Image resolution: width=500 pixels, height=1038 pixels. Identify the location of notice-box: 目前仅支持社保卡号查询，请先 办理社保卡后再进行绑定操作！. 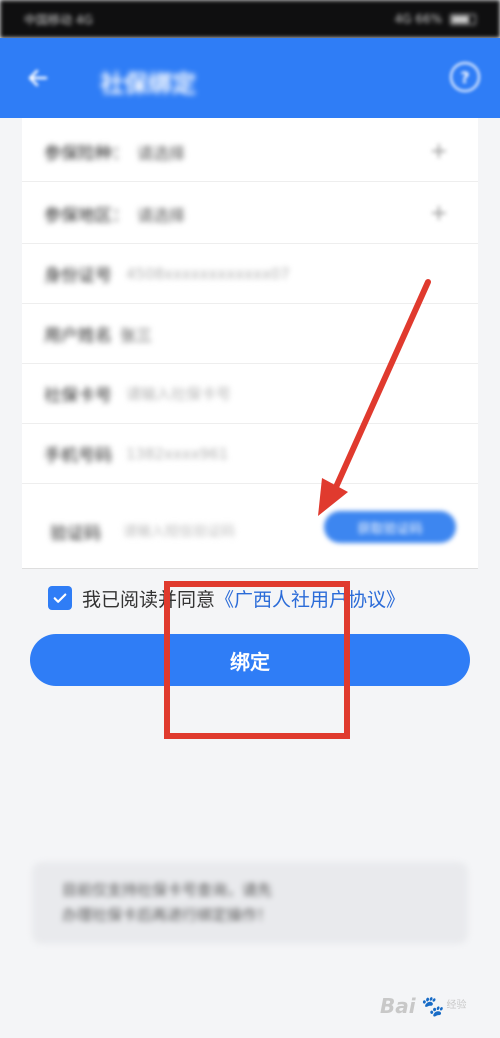
(250, 903).